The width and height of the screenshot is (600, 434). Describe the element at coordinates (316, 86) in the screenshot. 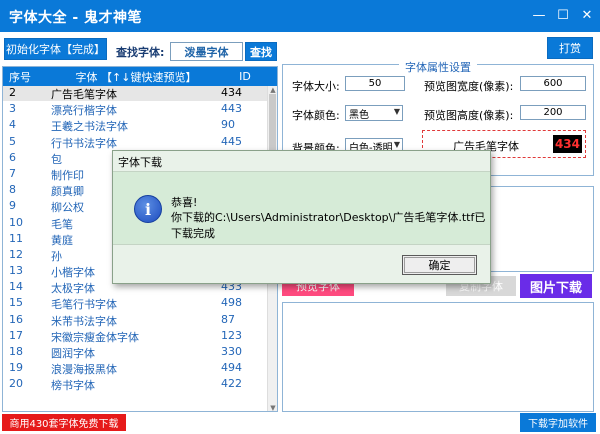

I see `size-label: 字体大小:` at that location.